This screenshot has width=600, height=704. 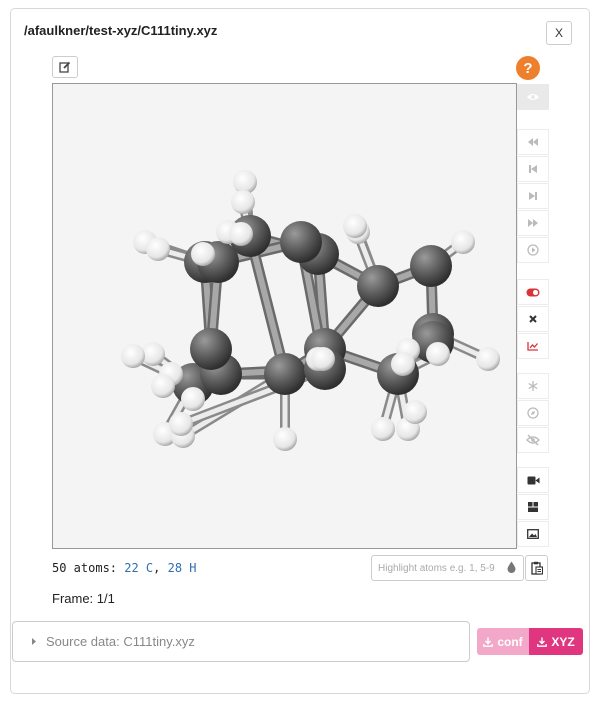 I want to click on eye-icon, so click(x=533, y=97).